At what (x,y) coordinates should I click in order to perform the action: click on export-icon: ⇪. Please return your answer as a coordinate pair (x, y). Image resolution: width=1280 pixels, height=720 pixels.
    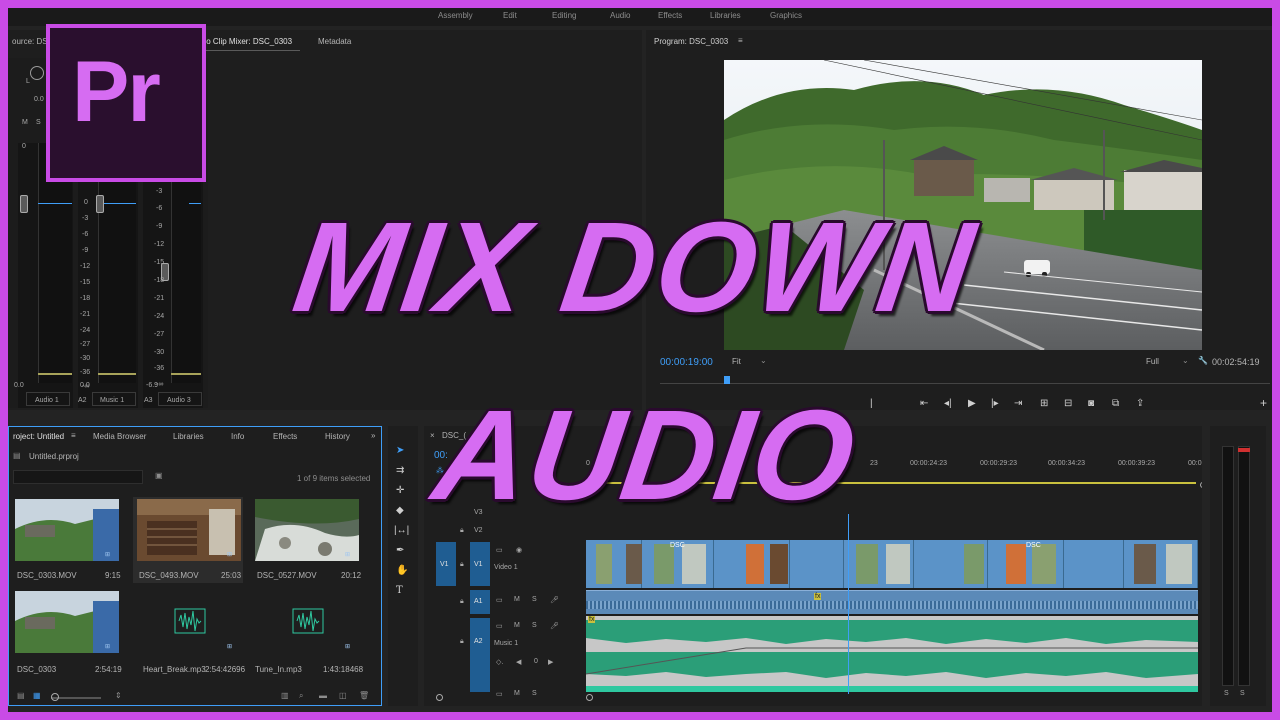
    Looking at the image, I should click on (1140, 404).